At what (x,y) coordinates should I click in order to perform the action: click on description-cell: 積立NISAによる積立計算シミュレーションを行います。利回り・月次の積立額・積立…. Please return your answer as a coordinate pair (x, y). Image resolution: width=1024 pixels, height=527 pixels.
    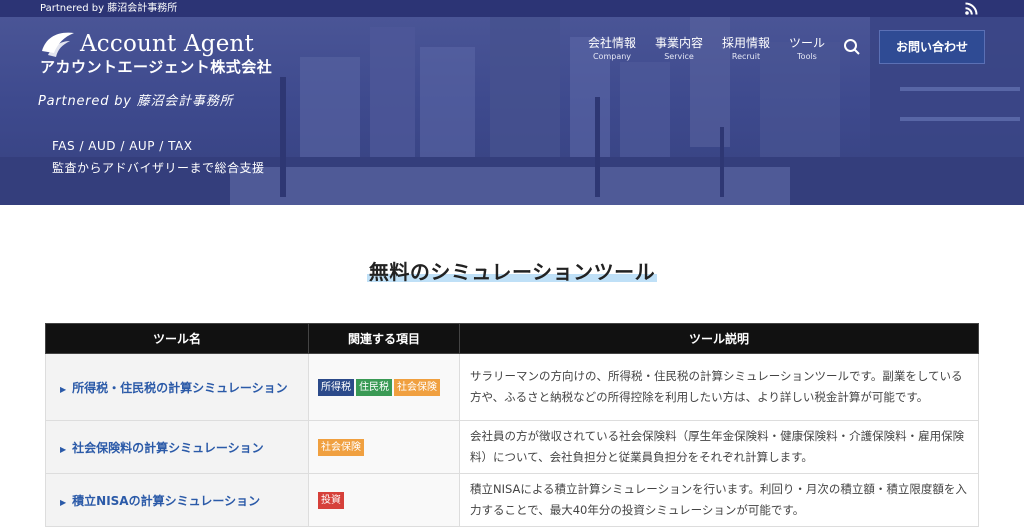
    Looking at the image, I should click on (719, 500).